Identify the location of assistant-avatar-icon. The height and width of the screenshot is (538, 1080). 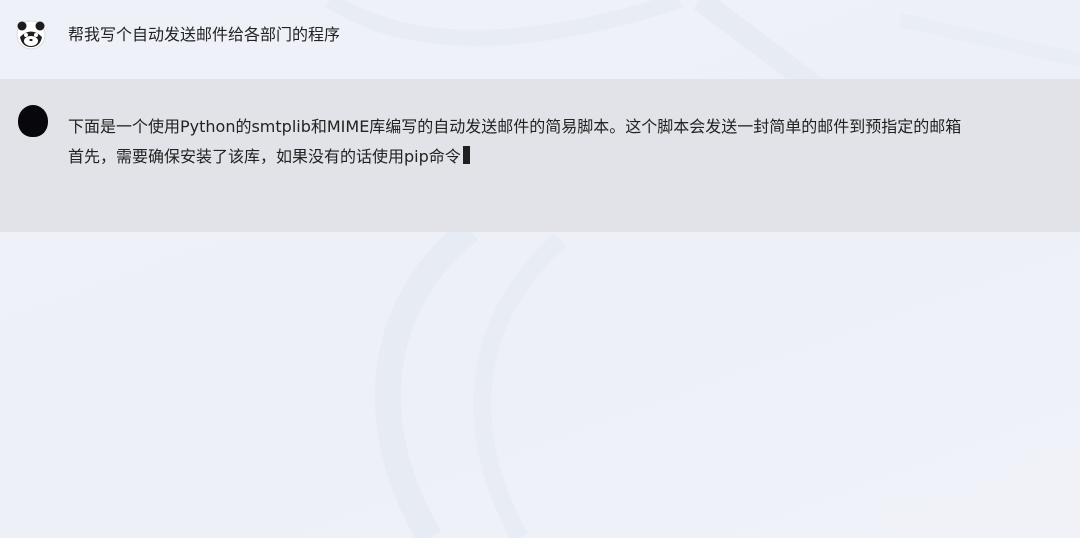
(33, 121).